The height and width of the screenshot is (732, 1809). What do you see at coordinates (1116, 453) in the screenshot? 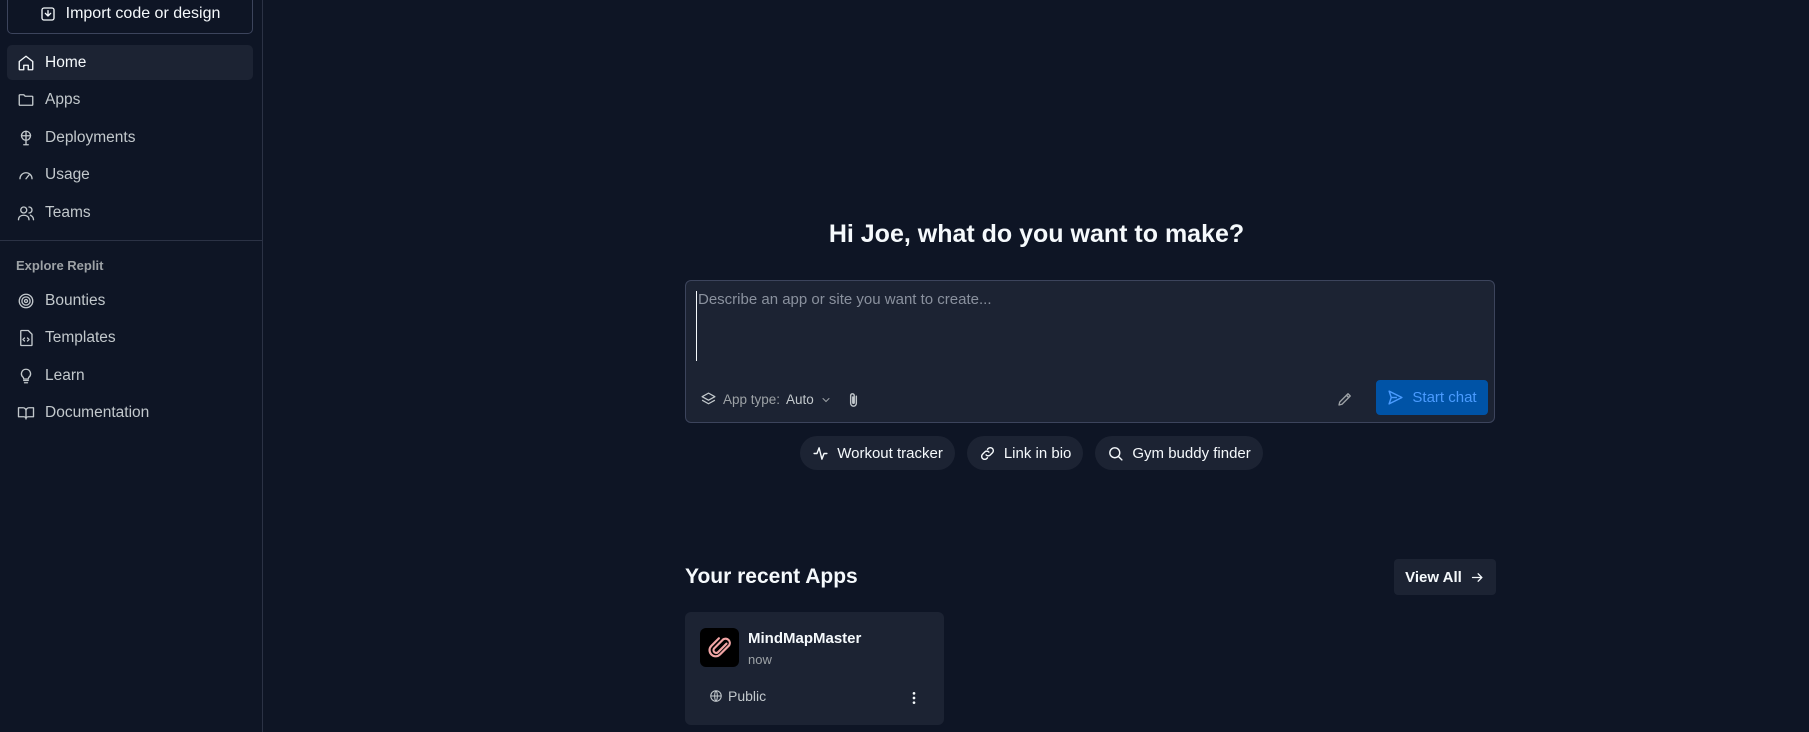
I see `search-icon` at bounding box center [1116, 453].